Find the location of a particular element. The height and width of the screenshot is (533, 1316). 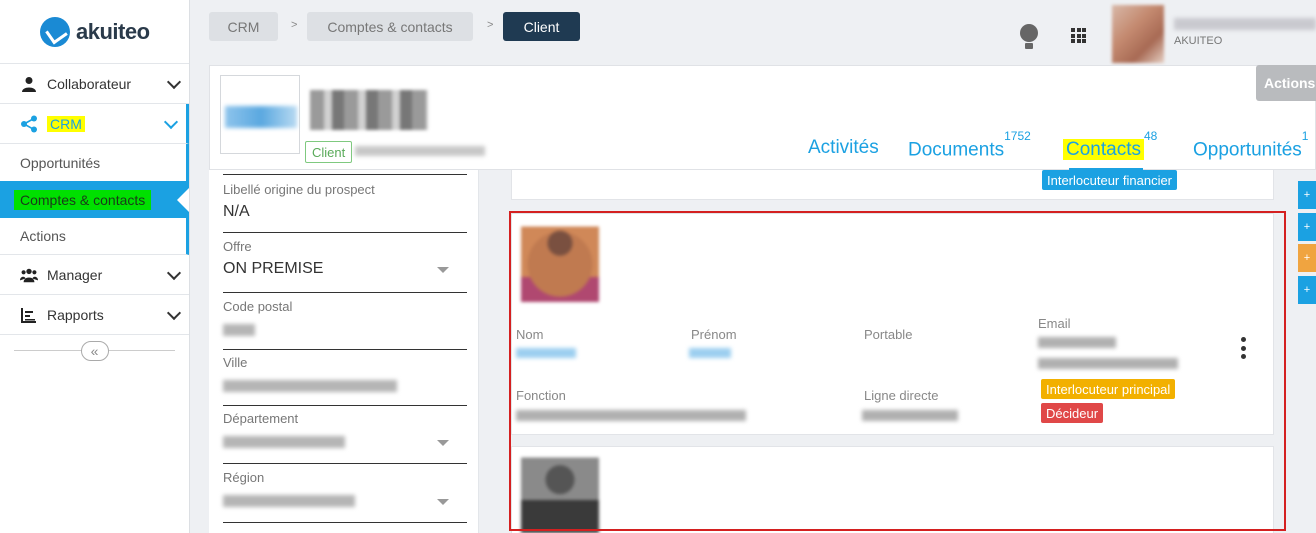

share-icon is located at coordinates (29, 124).